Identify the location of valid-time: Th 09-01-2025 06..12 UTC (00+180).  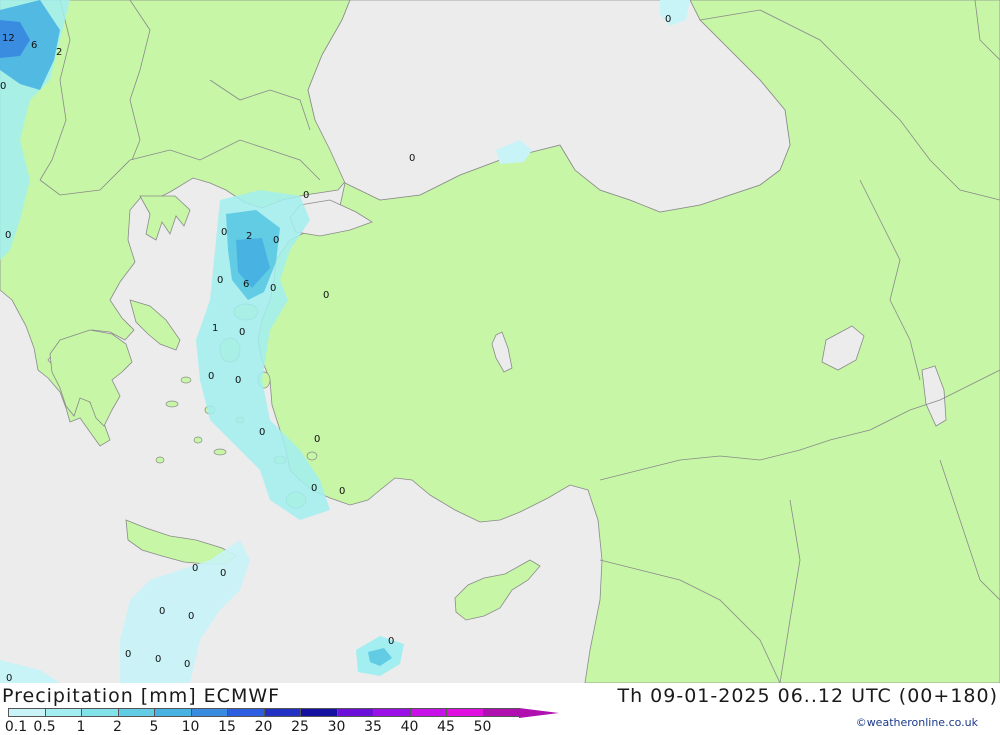
(807, 696).